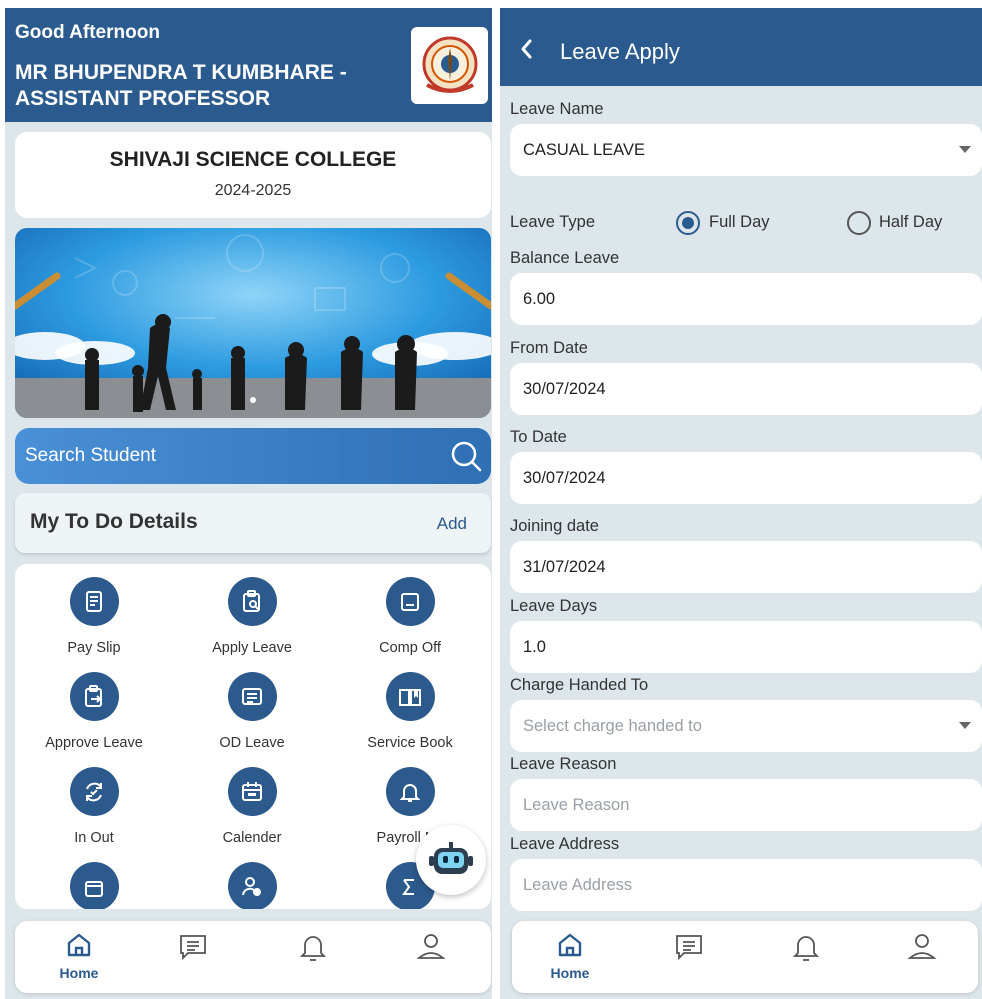 The image size is (982, 999). What do you see at coordinates (584, 150) in the screenshot?
I see `leave-name-value: CASUAL LEAVE` at bounding box center [584, 150].